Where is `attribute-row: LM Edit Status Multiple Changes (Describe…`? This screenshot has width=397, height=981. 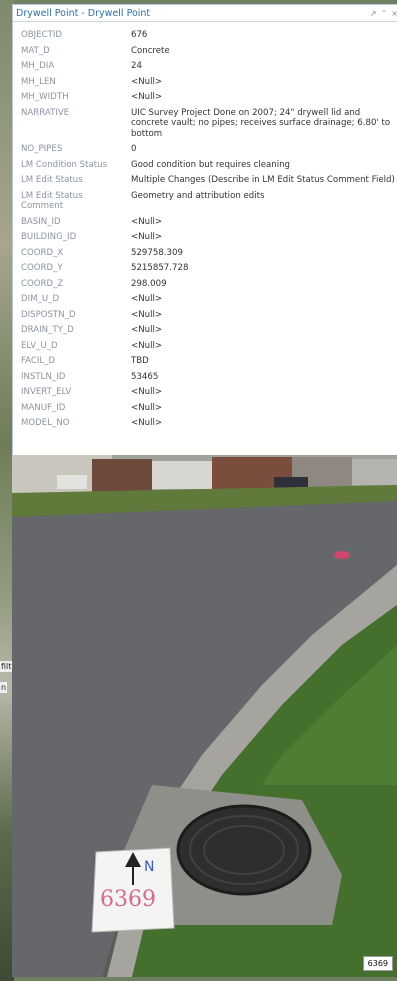
attribute-row: LM Edit Status Multiple Changes (Describe… is located at coordinates (205, 181).